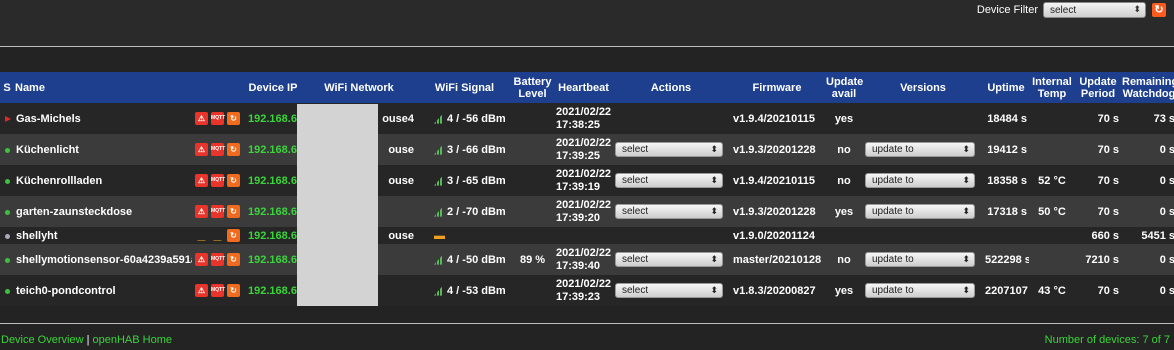  I want to click on wifi-signal-value: 3 / -66 dBm, so click(476, 149).